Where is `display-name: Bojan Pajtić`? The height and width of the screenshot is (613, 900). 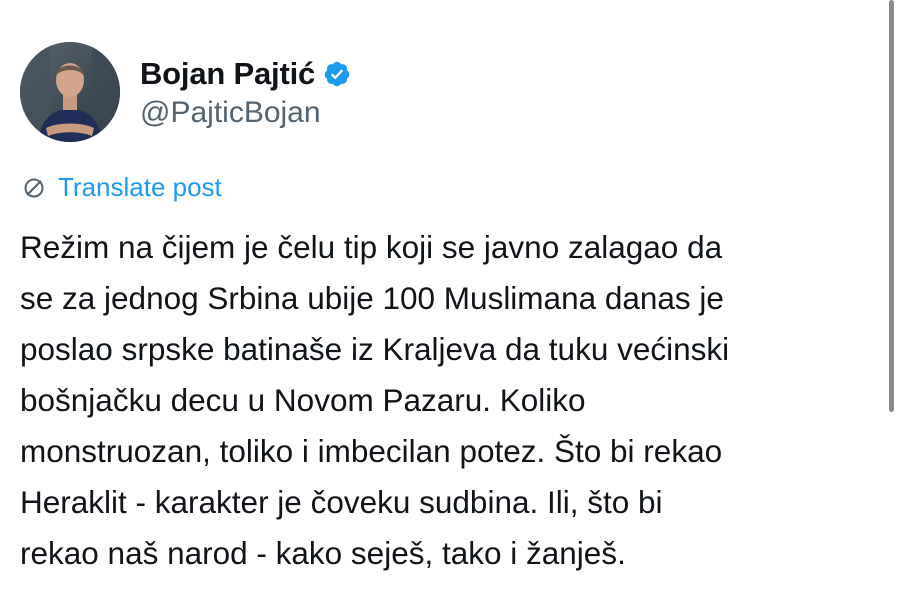
display-name: Bojan Pajtić is located at coordinates (227, 74).